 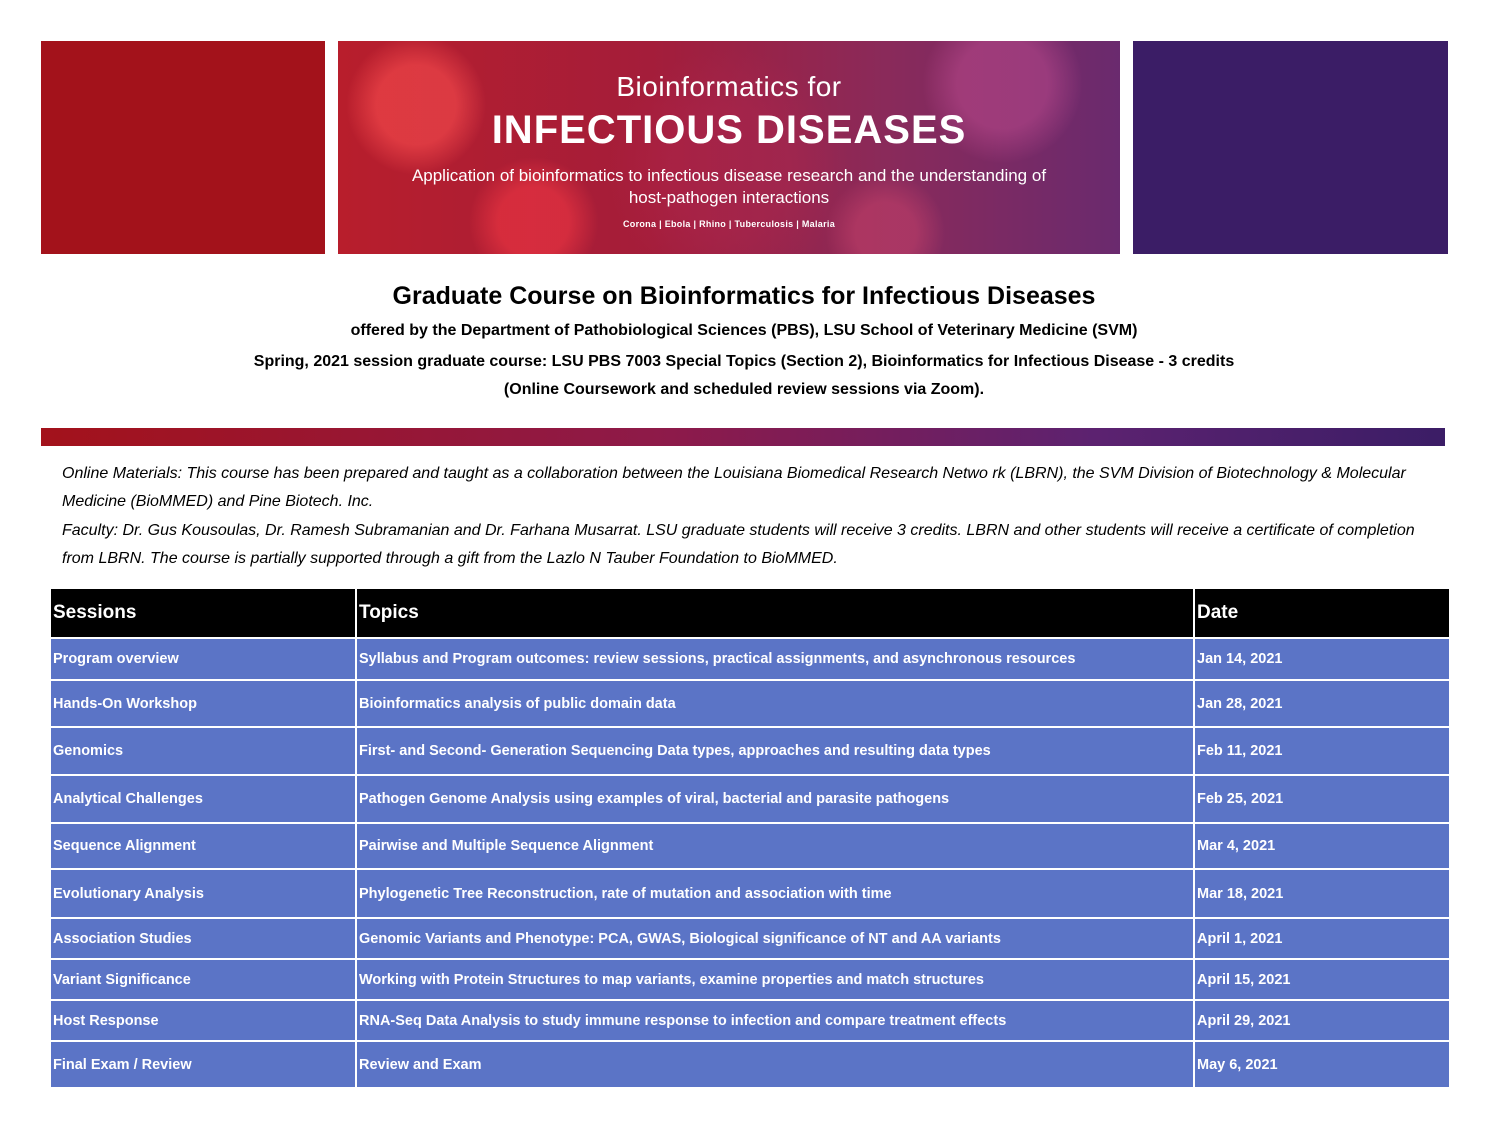 I want to click on session-cell: Program overview, so click(x=203, y=658).